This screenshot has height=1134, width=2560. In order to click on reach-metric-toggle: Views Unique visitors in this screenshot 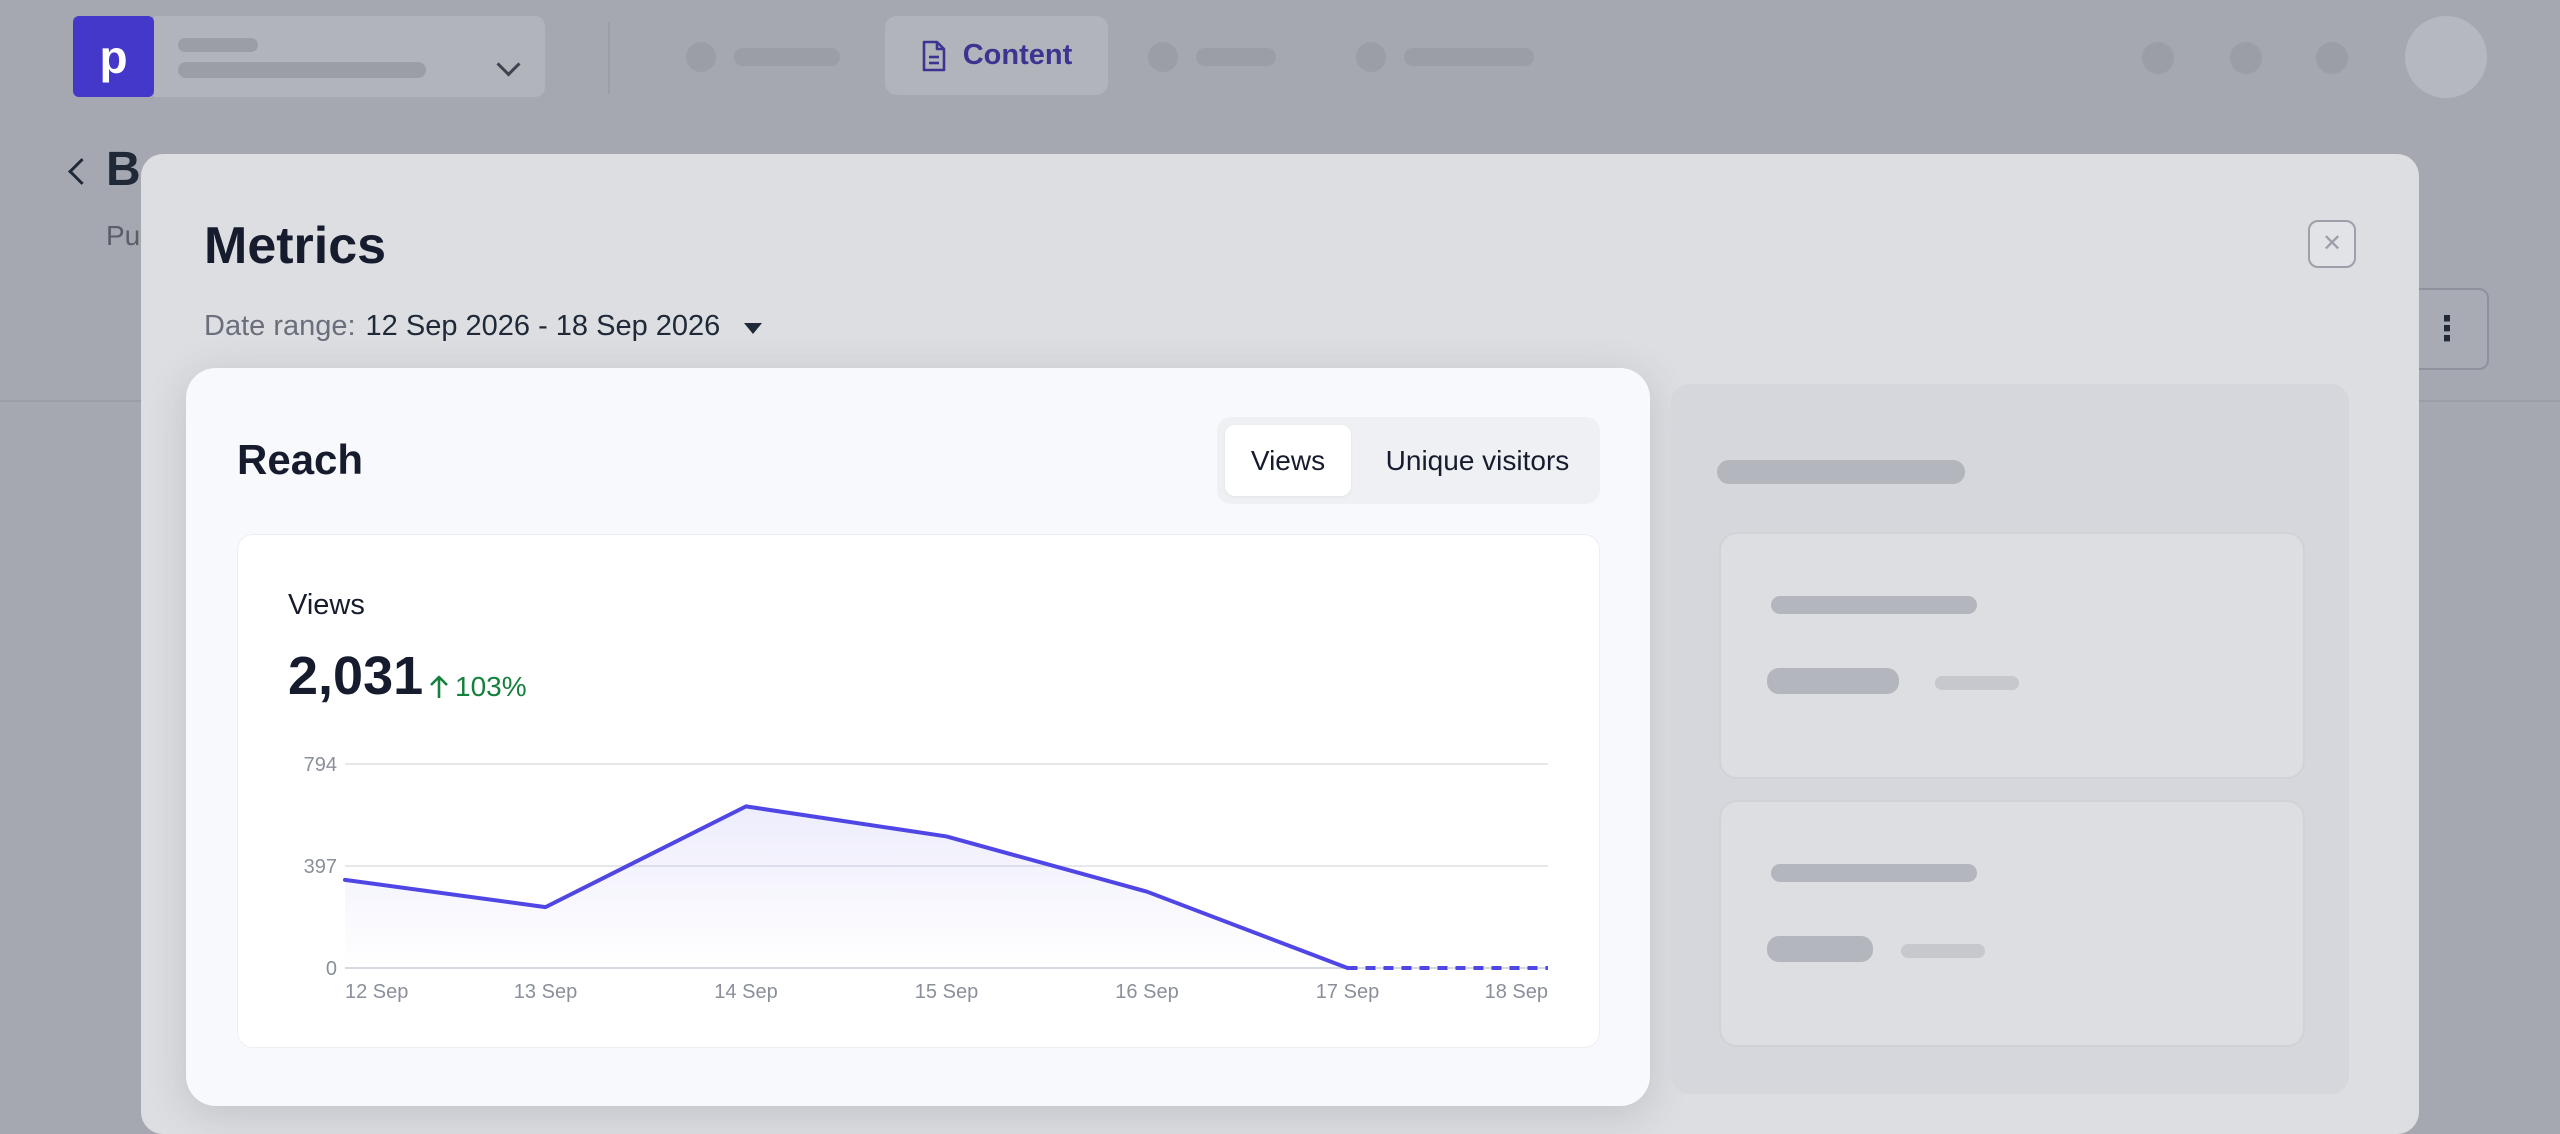, I will do `click(1408, 460)`.